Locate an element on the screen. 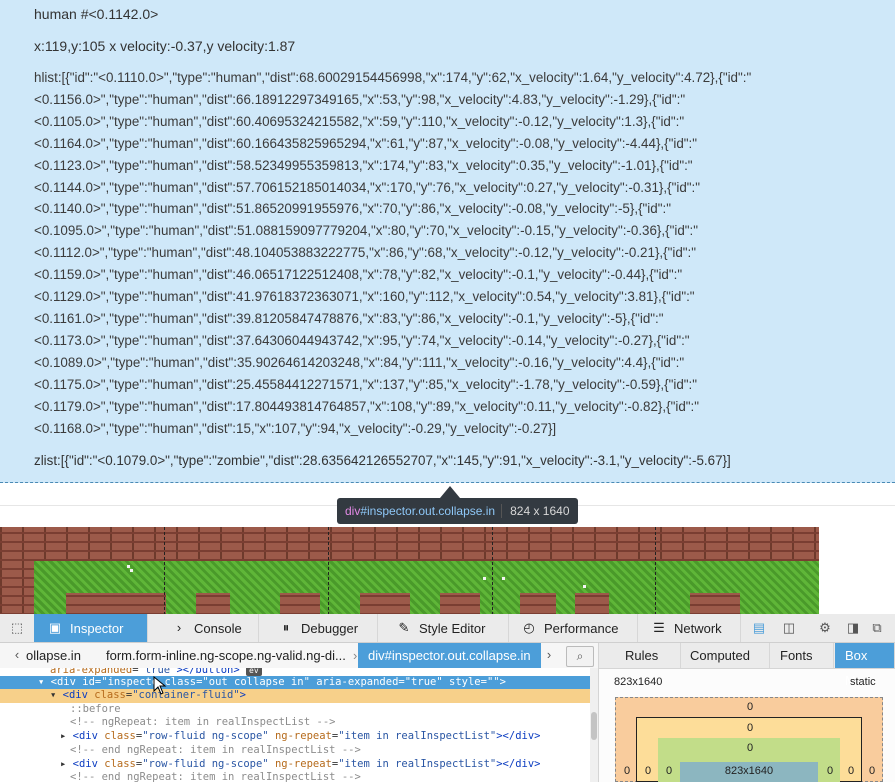  padding-right-value: 0 is located at coordinates (830, 771).